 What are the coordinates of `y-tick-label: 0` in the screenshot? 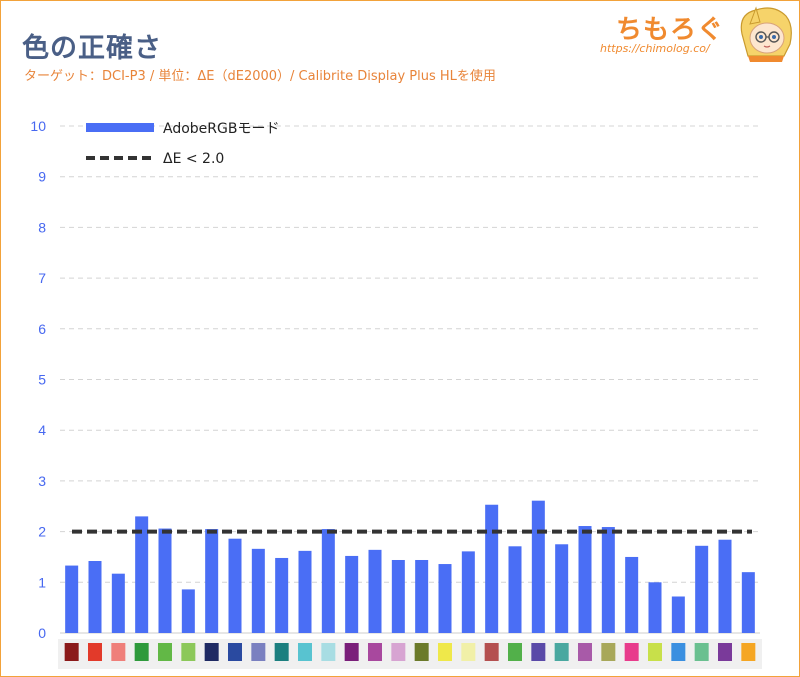 It's located at (42, 633).